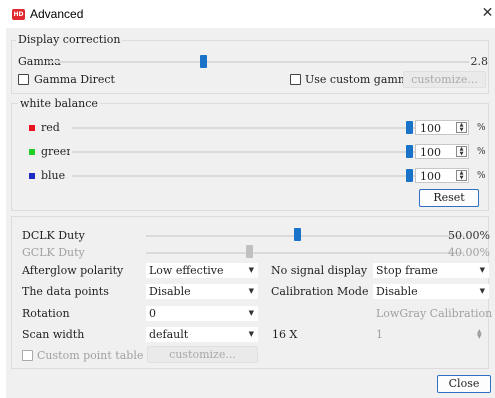 This screenshot has width=495, height=398. What do you see at coordinates (32, 128) in the screenshot?
I see `red-channel-swatch` at bounding box center [32, 128].